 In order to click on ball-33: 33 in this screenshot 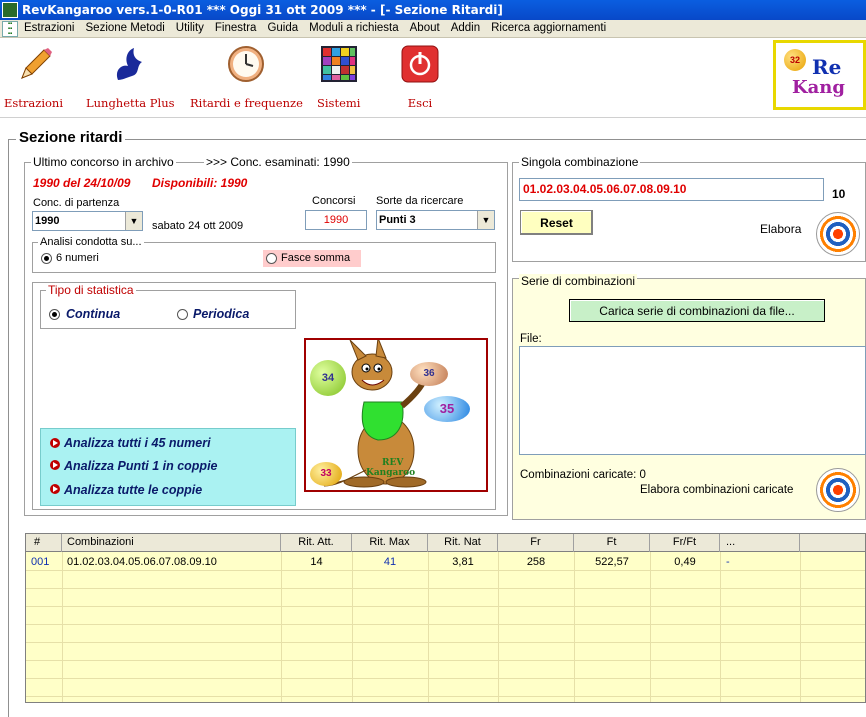, I will do `click(326, 474)`.